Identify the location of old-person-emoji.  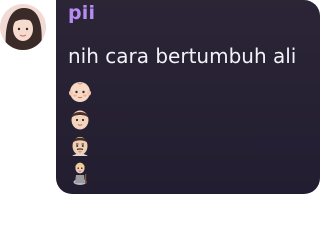
(80, 173).